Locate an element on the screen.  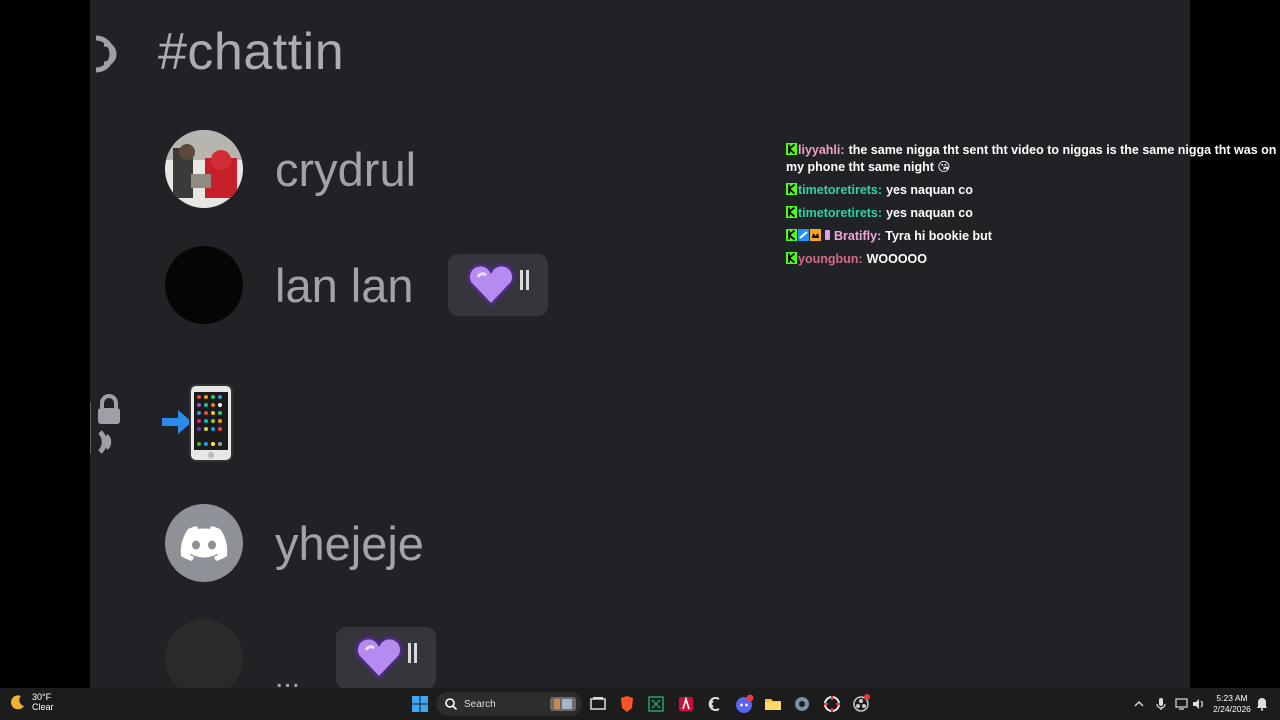
task-view-icon is located at coordinates (598, 704).